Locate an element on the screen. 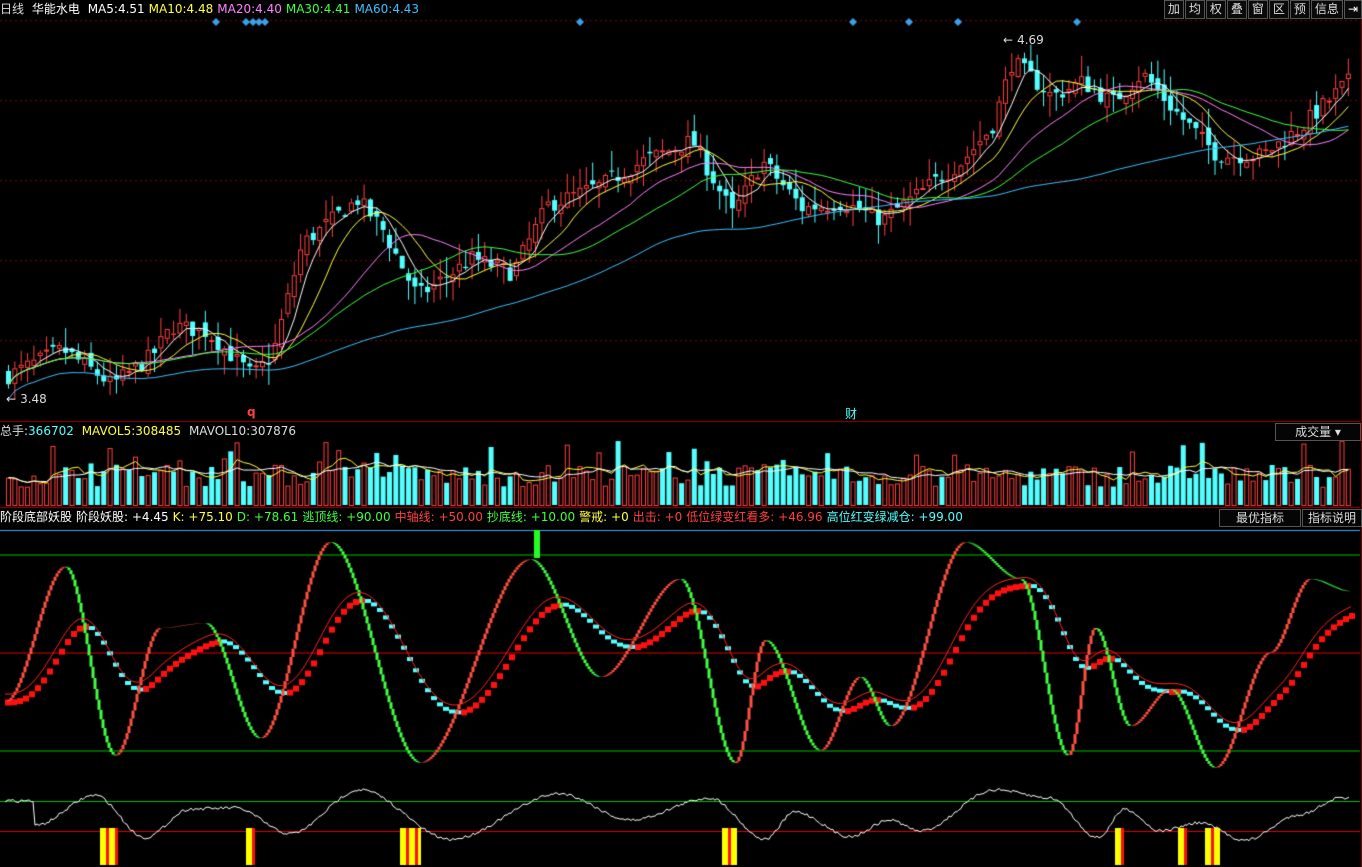  volume-selector: 成交量 ▾ is located at coordinates (1318, 432).